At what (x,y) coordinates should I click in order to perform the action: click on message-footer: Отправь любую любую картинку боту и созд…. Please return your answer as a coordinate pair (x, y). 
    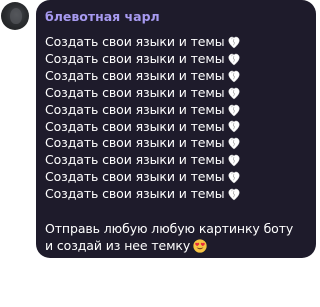
    Looking at the image, I should click on (175, 237).